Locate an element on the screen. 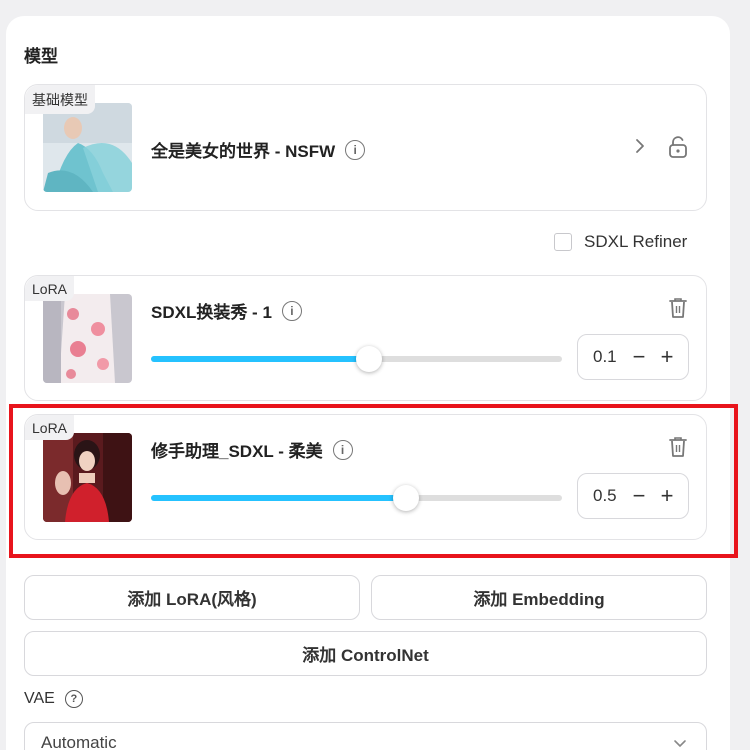 This screenshot has width=750, height=750. sdxl-refiner-checkbox is located at coordinates (563, 242).